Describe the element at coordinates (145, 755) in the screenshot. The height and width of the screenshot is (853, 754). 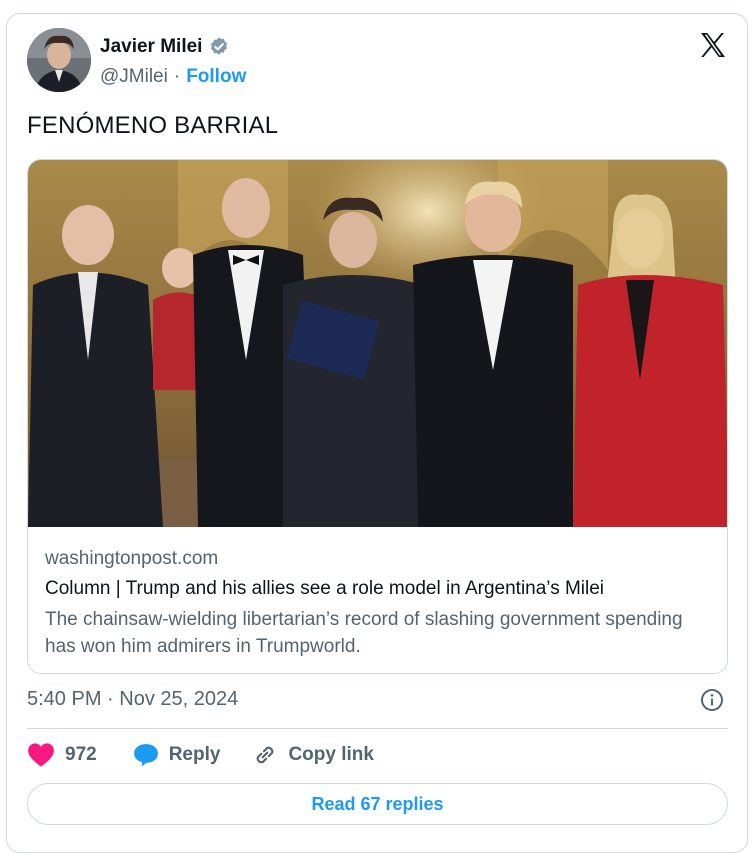
I see `reply-bubble-icon` at that location.